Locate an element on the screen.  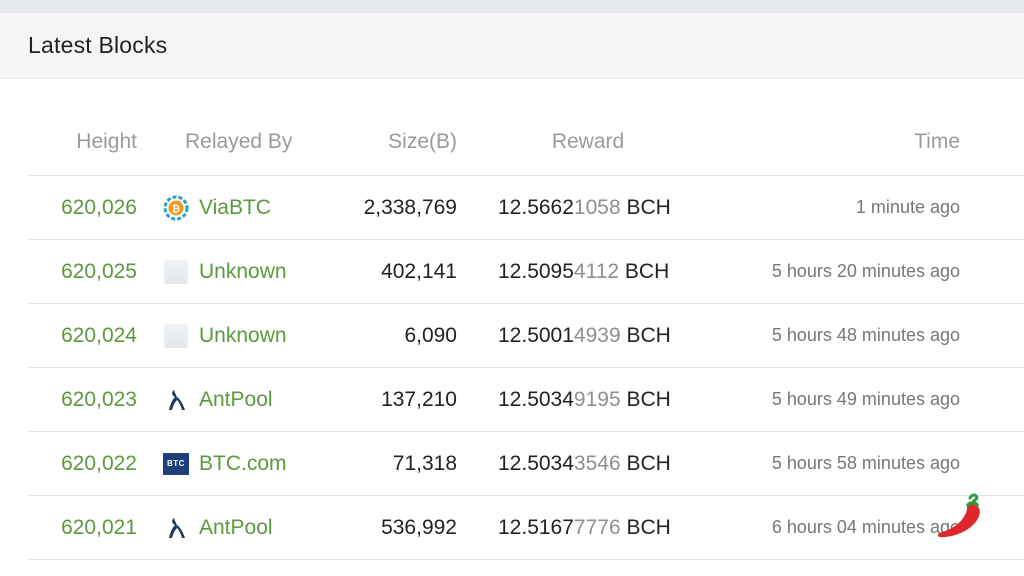
block-height-link: 620,022 is located at coordinates (99, 464).